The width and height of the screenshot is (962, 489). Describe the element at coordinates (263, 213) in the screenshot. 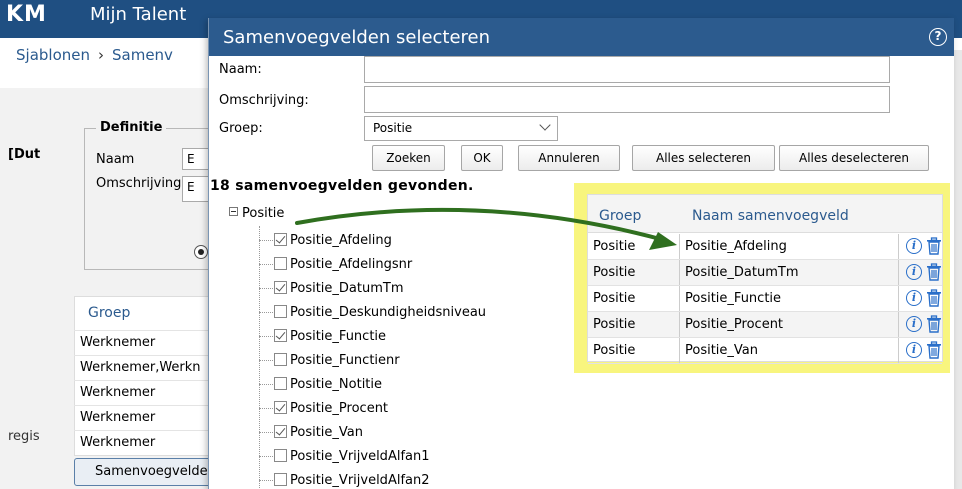

I see `tree-root-label: Positie` at that location.